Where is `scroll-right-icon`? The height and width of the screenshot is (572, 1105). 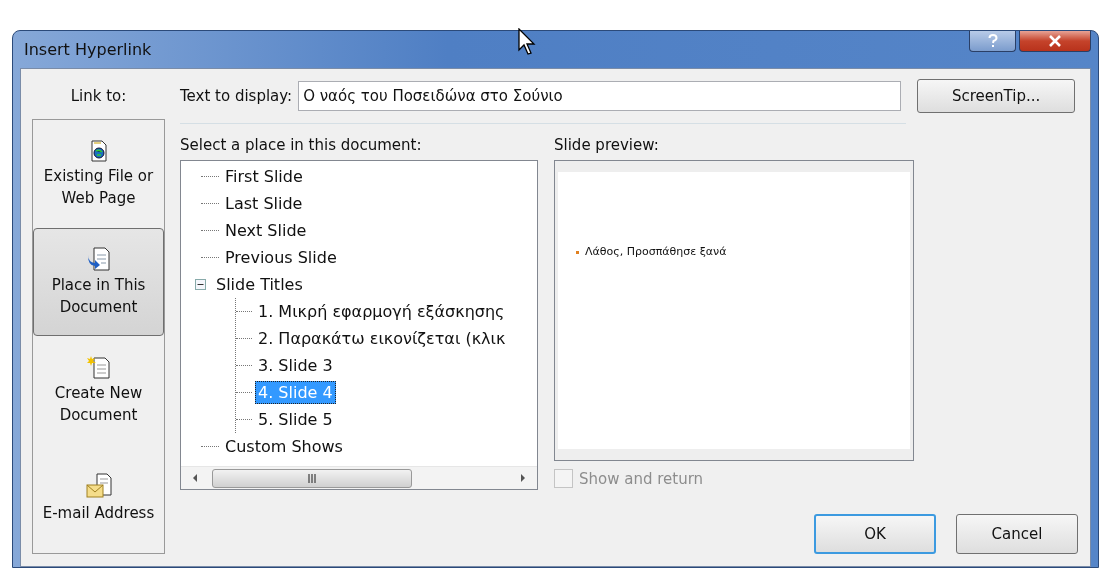
scroll-right-icon is located at coordinates (523, 478).